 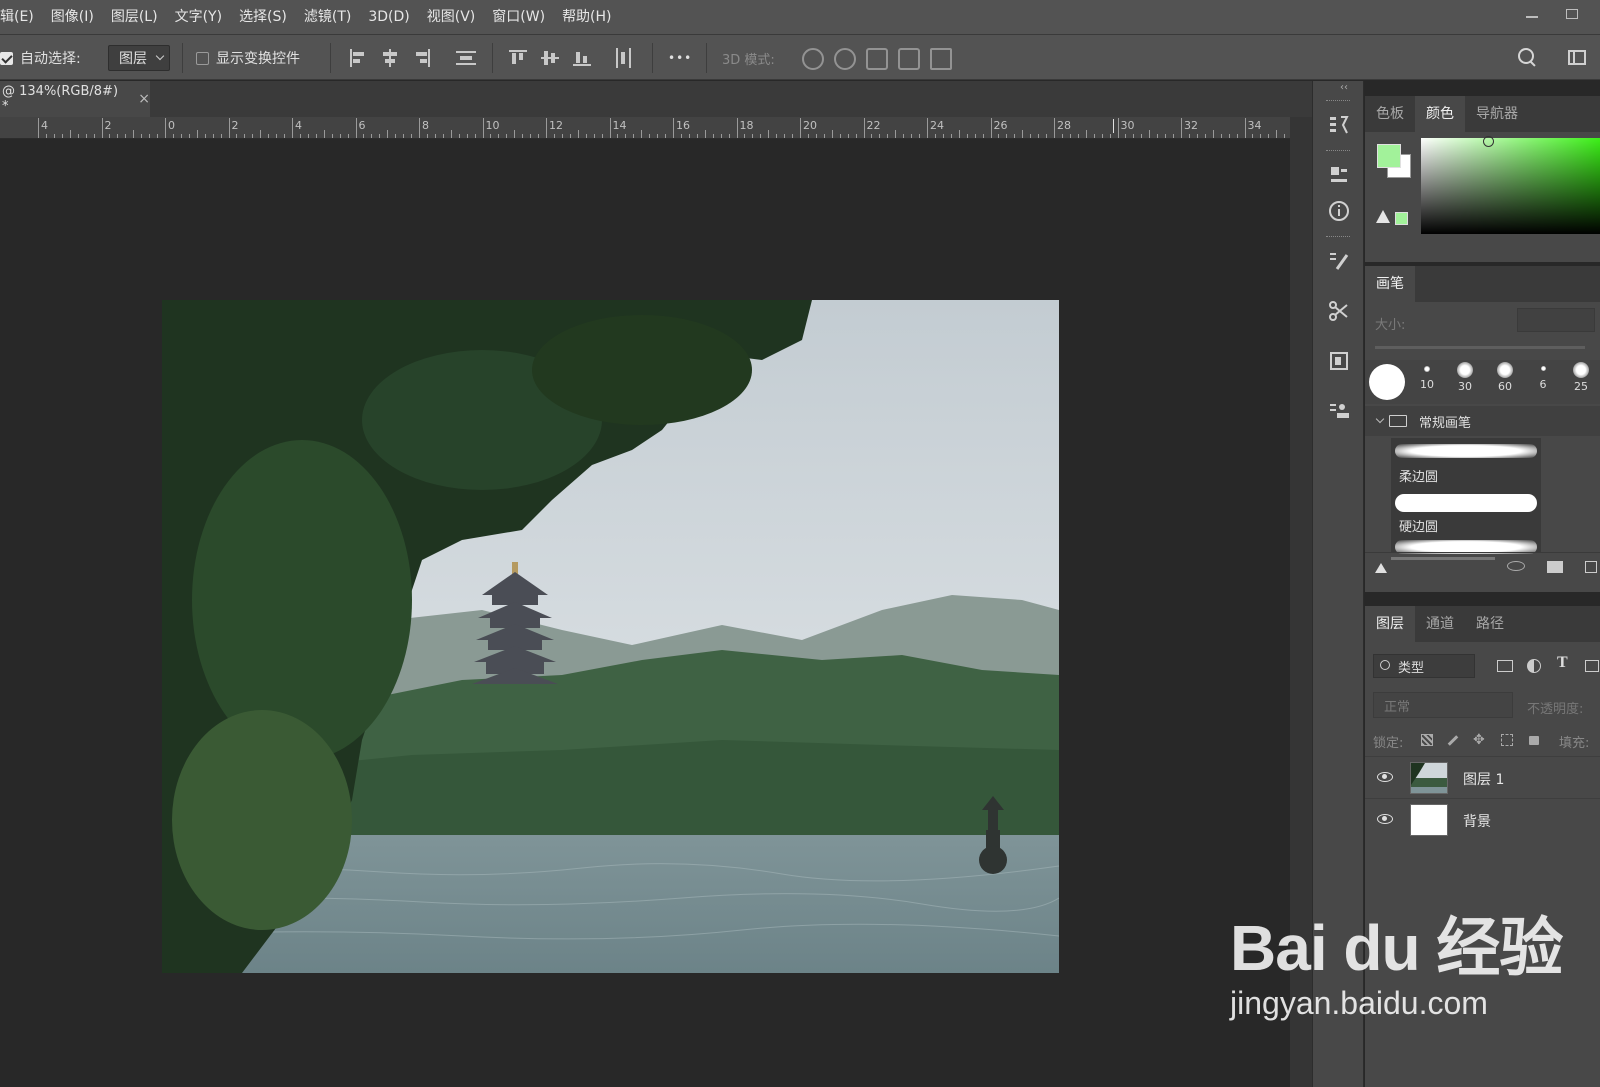 What do you see at coordinates (135, 17) in the screenshot?
I see `menu-layer: 图层(L)` at bounding box center [135, 17].